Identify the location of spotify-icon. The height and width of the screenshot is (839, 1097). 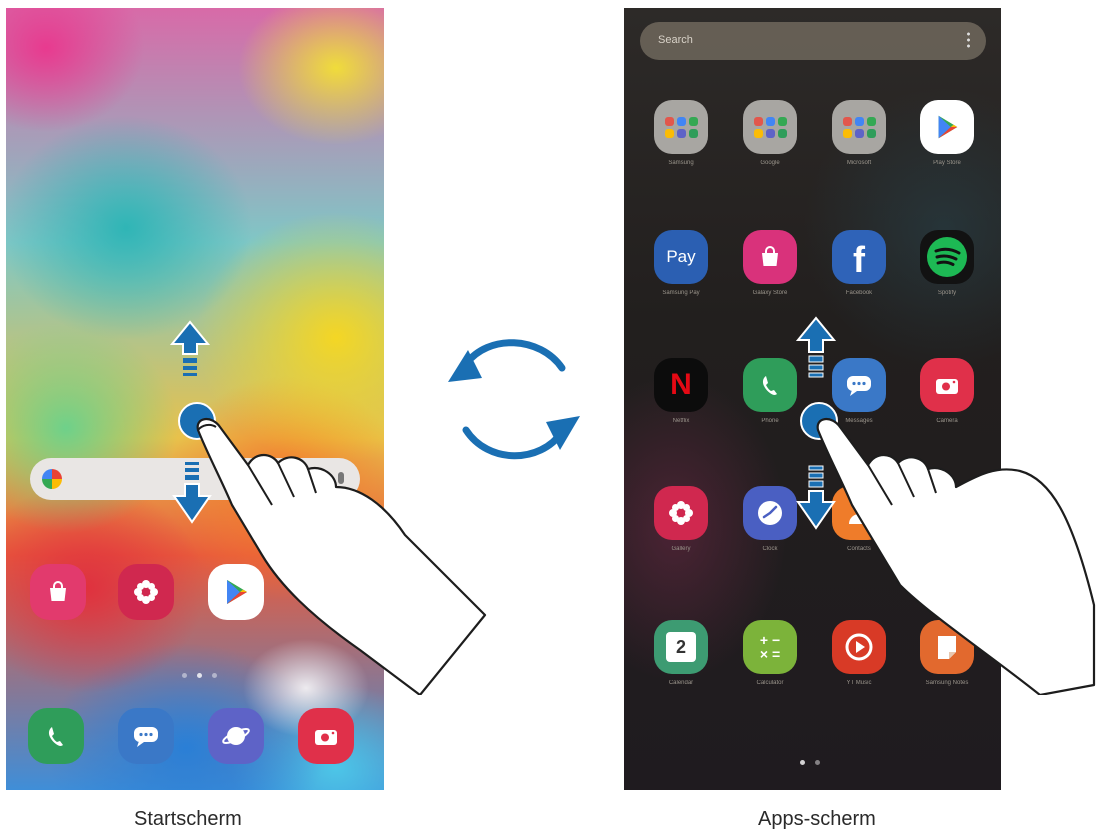
(947, 257).